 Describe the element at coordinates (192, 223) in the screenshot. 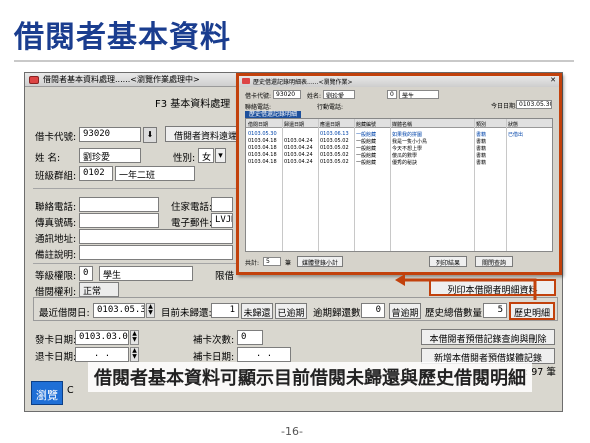

I see `email-label: 電子郵件:` at that location.